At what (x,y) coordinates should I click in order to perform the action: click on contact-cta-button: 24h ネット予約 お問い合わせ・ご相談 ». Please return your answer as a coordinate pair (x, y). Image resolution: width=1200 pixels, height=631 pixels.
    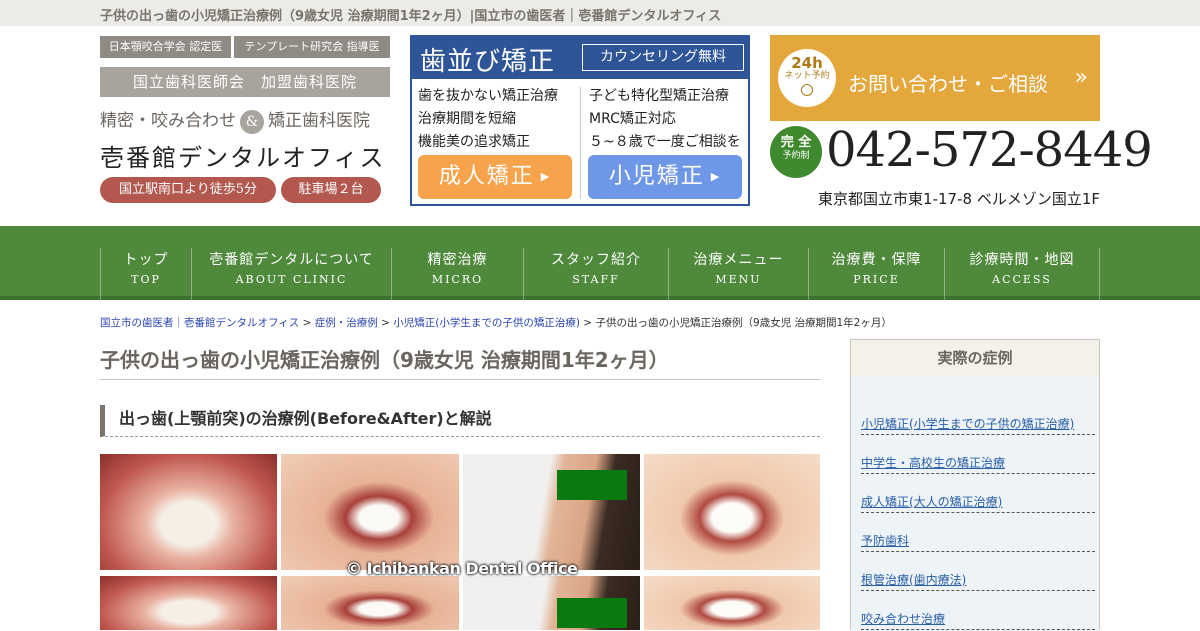
    Looking at the image, I should click on (935, 78).